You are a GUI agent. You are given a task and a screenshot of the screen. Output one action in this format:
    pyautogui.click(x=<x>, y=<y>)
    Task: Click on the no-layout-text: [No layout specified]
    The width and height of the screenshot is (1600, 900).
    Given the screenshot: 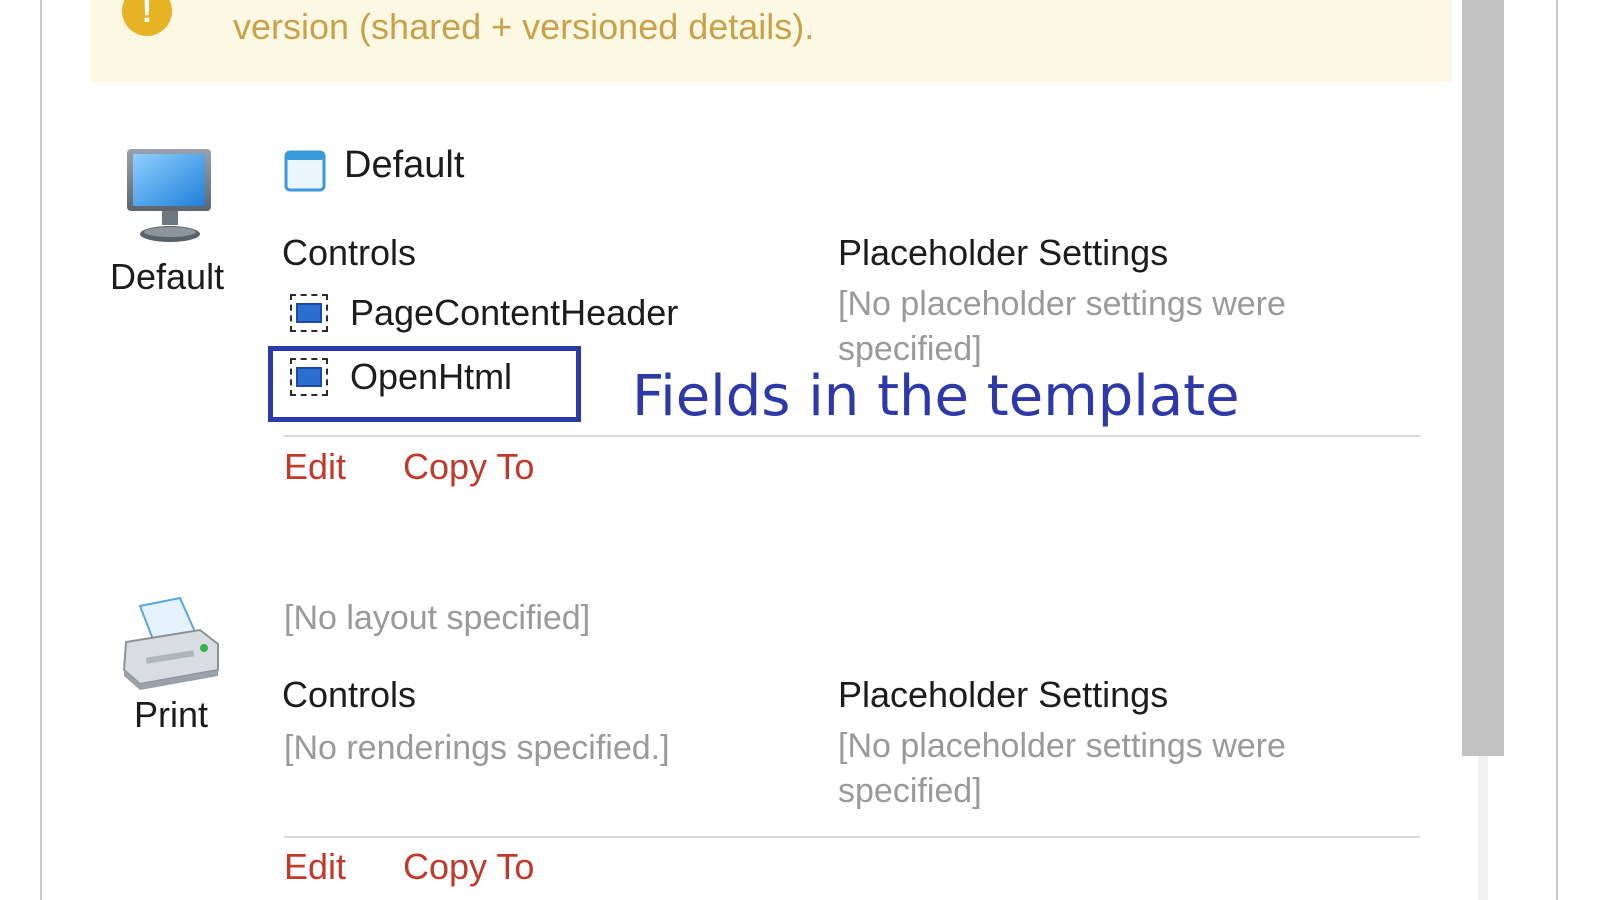 What is the action you would take?
    pyautogui.click(x=437, y=618)
    